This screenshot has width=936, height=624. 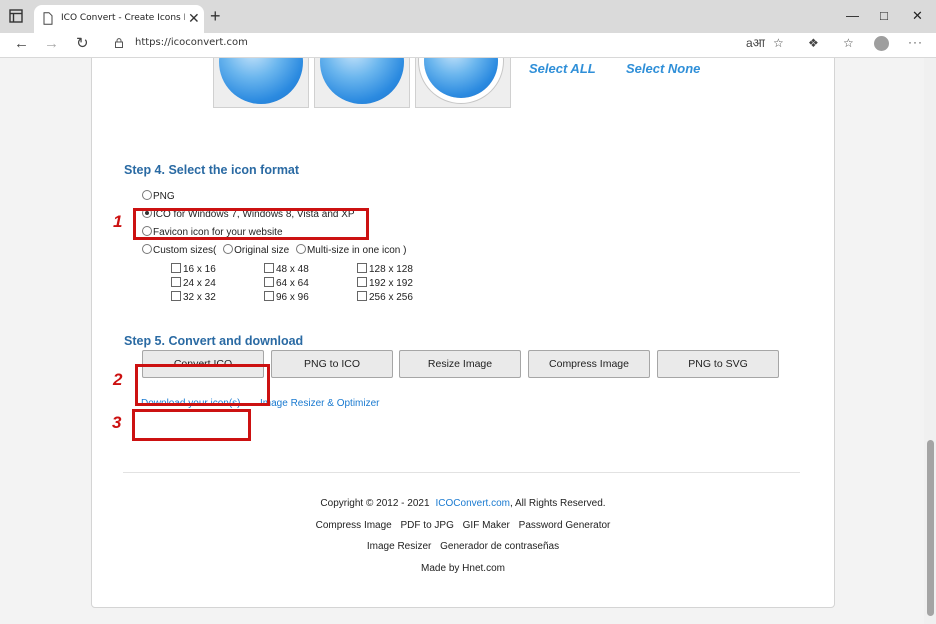 I want to click on tab-actions-icon, so click(x=16, y=16).